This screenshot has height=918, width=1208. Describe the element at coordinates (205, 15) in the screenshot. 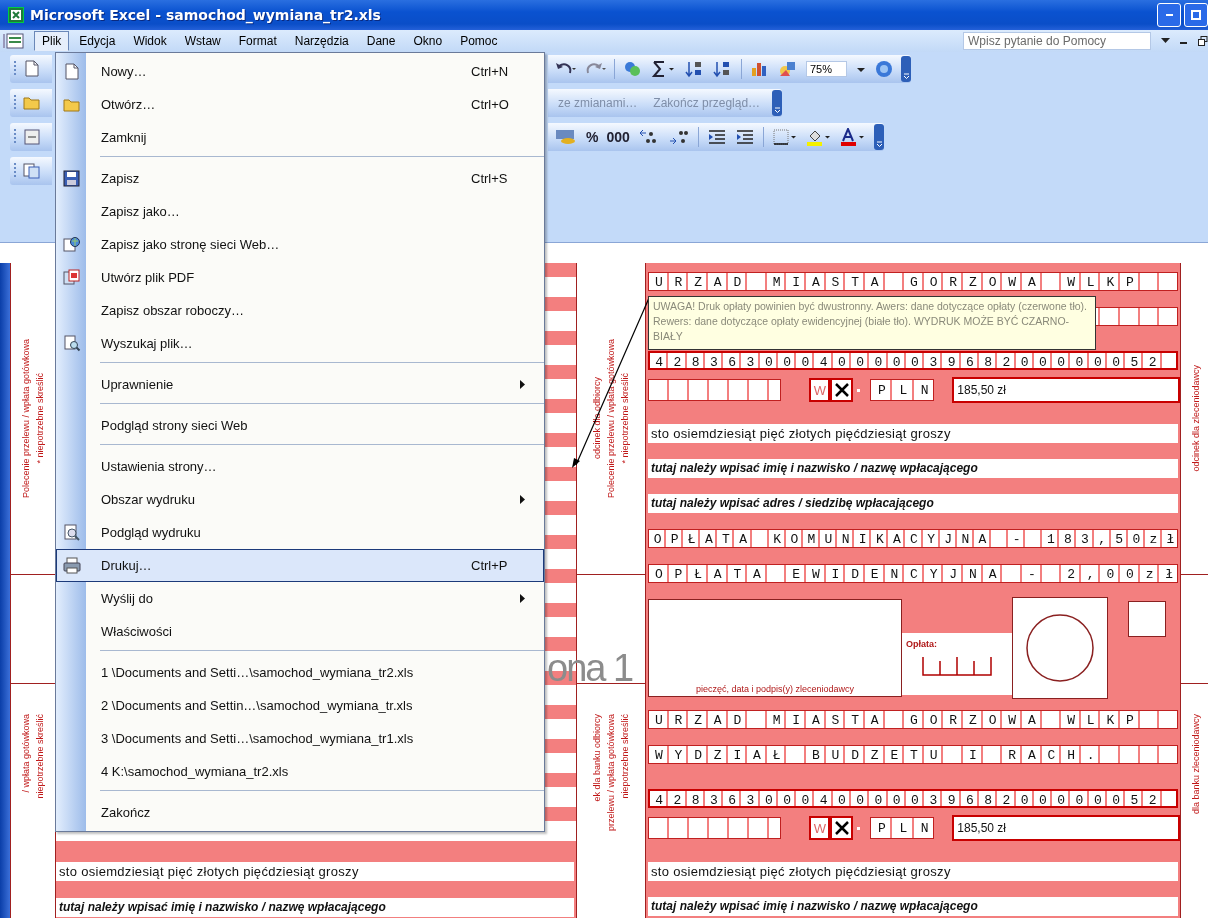

I see `window-title: Microsoft Excel - samochod_wymiana_tr2.xls` at that location.